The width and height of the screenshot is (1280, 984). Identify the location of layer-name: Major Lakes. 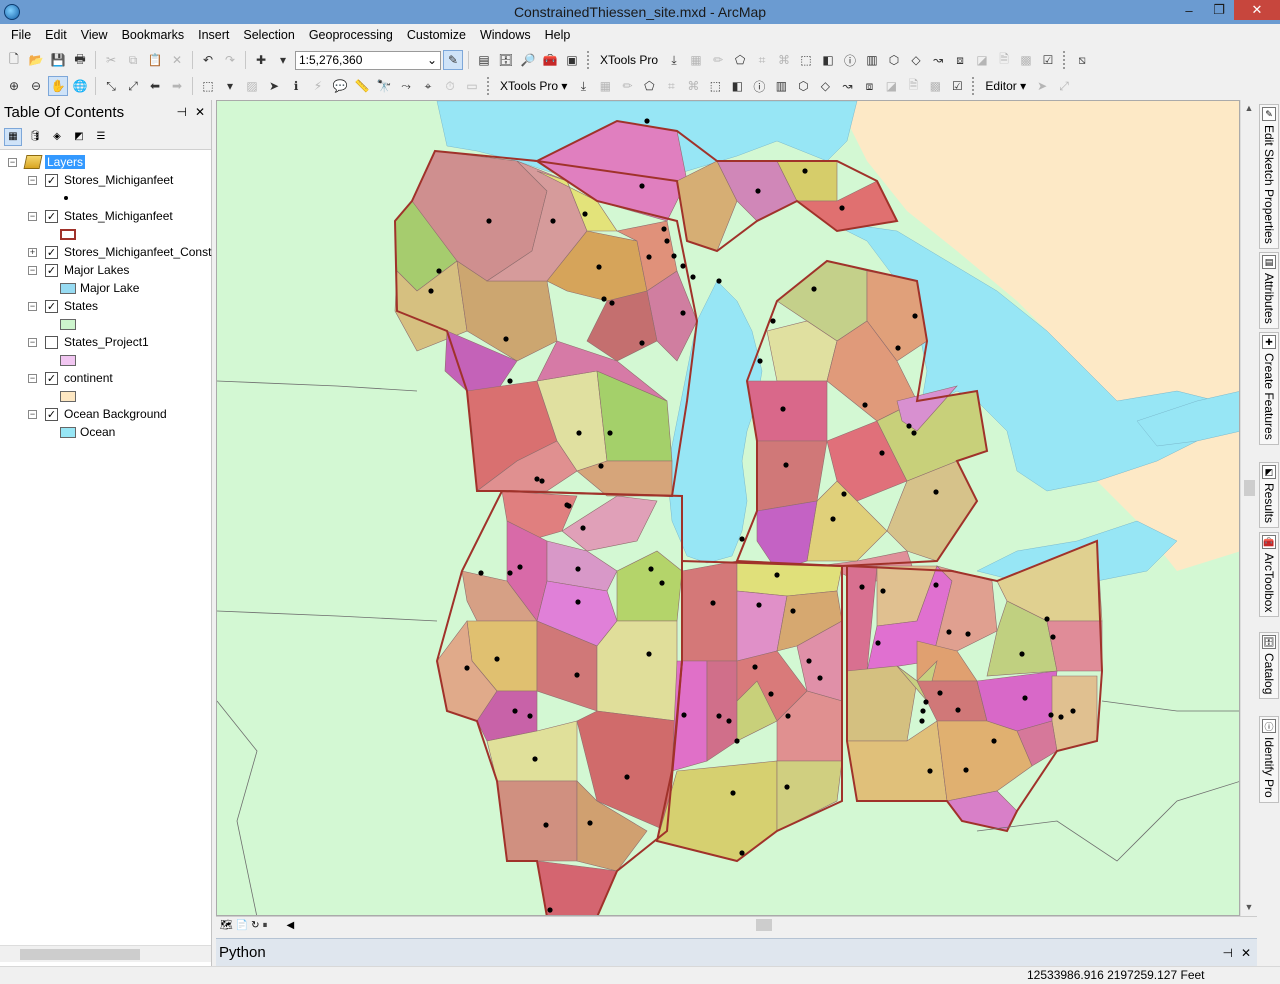
(96, 270).